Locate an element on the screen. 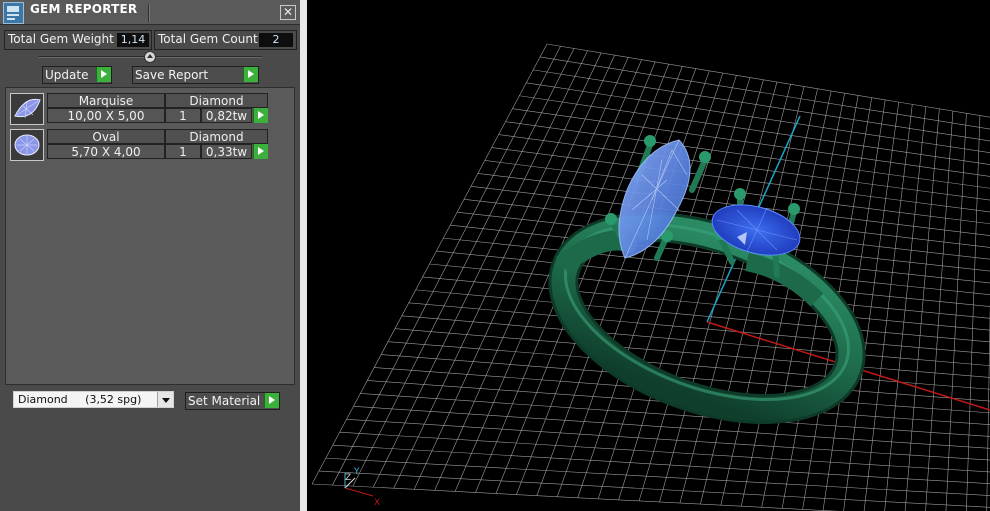 The width and height of the screenshot is (990, 511). set-material-button: Set Material is located at coordinates (232, 401).